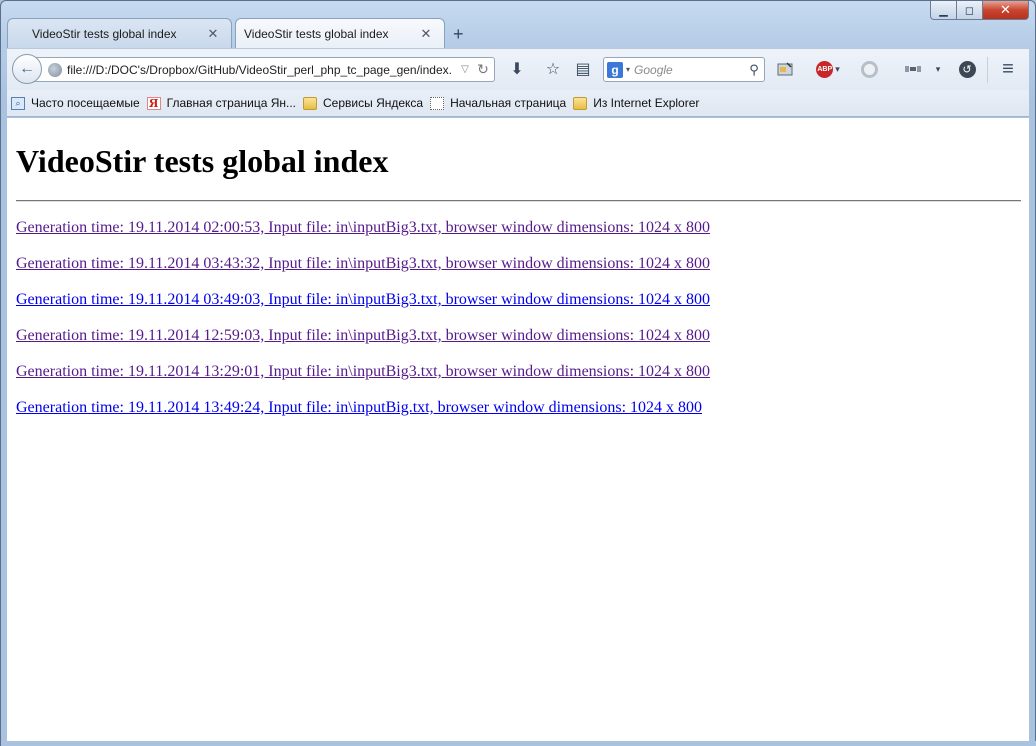 This screenshot has height=746, width=1036. I want to click on bookmark-start-page: Начальная страница, so click(498, 103).